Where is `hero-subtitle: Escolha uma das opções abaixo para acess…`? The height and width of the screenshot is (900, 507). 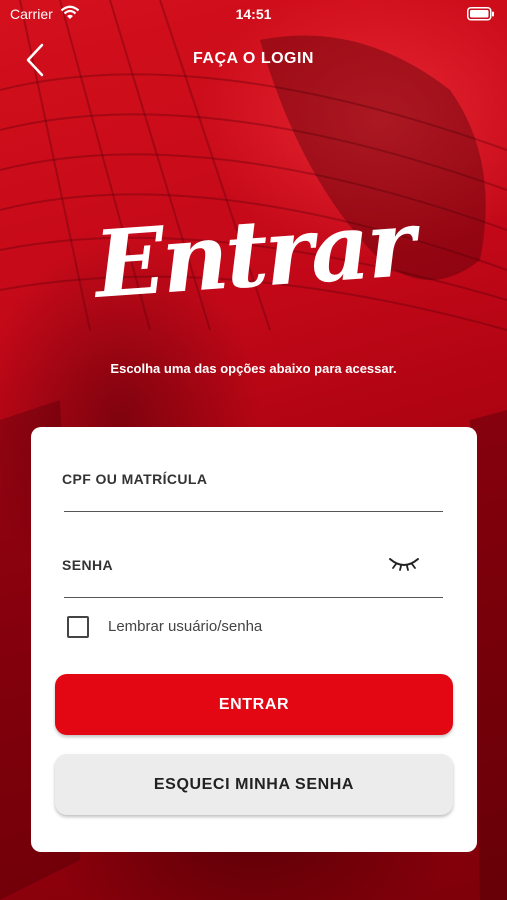
hero-subtitle: Escolha uma das opções abaixo para acess… is located at coordinates (253, 368).